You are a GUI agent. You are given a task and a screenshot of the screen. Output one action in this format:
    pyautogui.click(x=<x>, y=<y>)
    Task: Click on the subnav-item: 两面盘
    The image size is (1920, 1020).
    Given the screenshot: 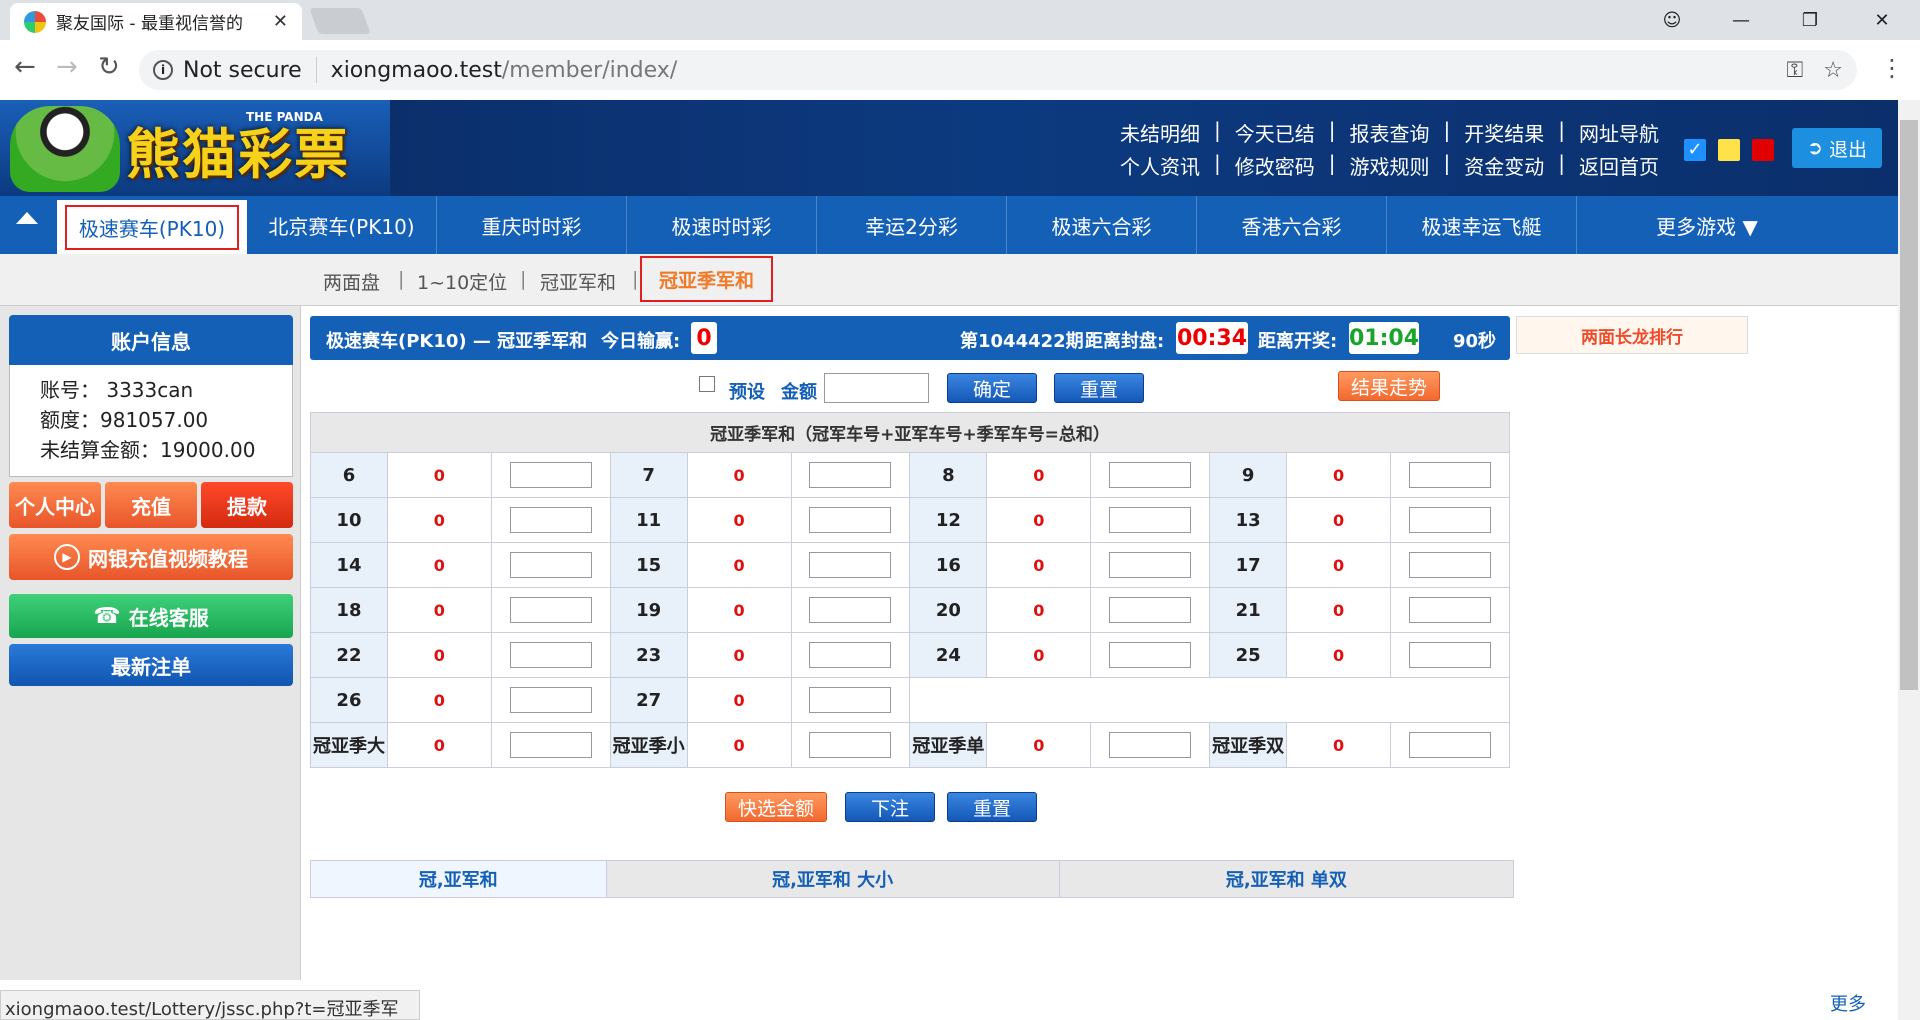 What is the action you would take?
    pyautogui.click(x=351, y=281)
    